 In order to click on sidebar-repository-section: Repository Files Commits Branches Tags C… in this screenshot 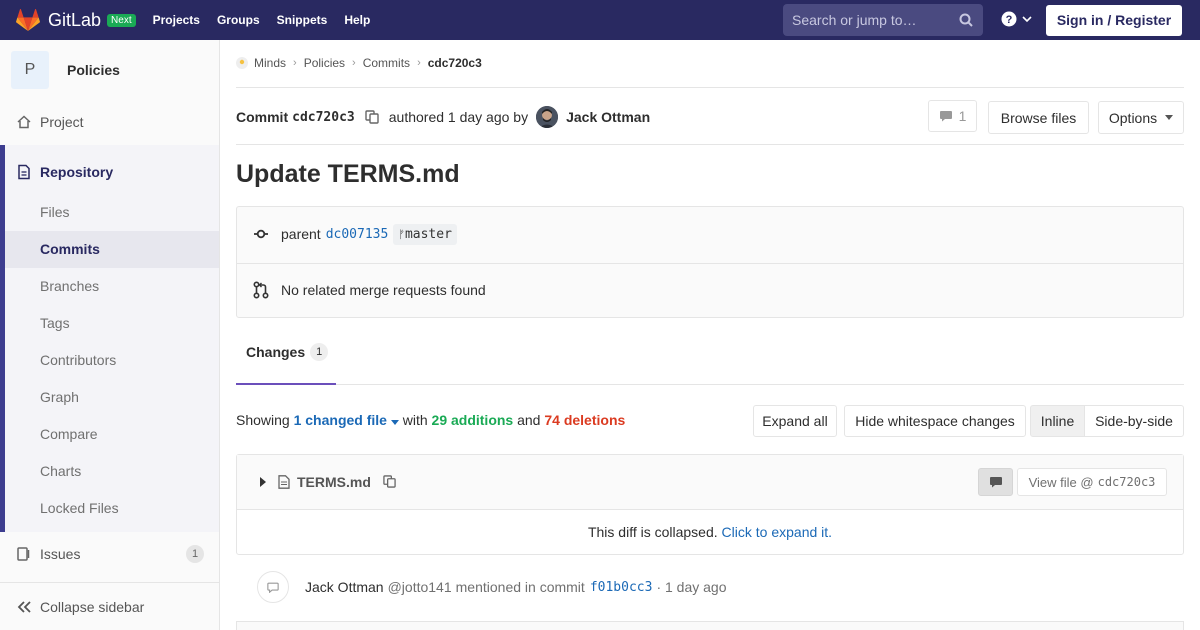, I will do `click(109, 338)`.